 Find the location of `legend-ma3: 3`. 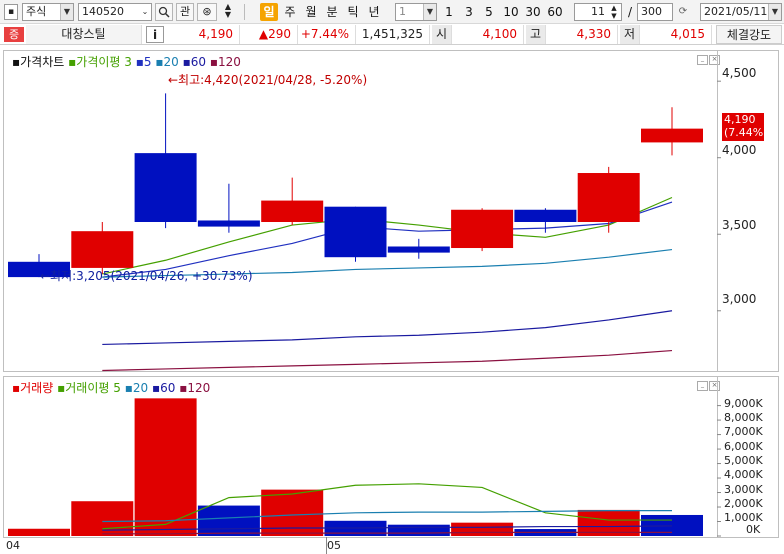

legend-ma3: 3 is located at coordinates (128, 62).